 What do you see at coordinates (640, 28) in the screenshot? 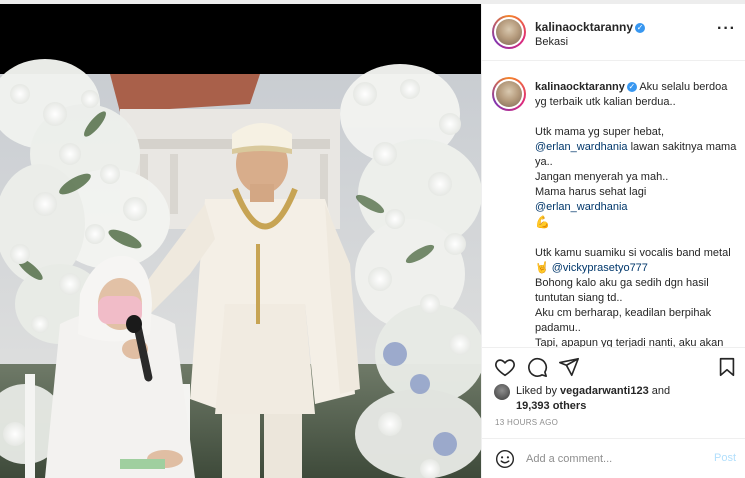
I see `verified-badge-icon: ✓` at bounding box center [640, 28].